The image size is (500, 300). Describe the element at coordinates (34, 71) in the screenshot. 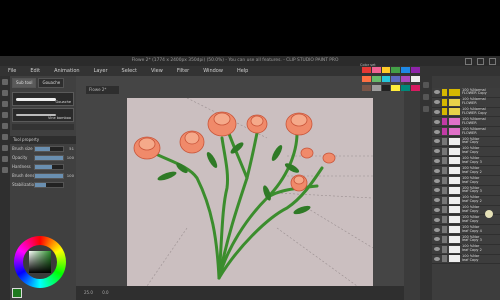

I see `menu-edit: Edit` at that location.